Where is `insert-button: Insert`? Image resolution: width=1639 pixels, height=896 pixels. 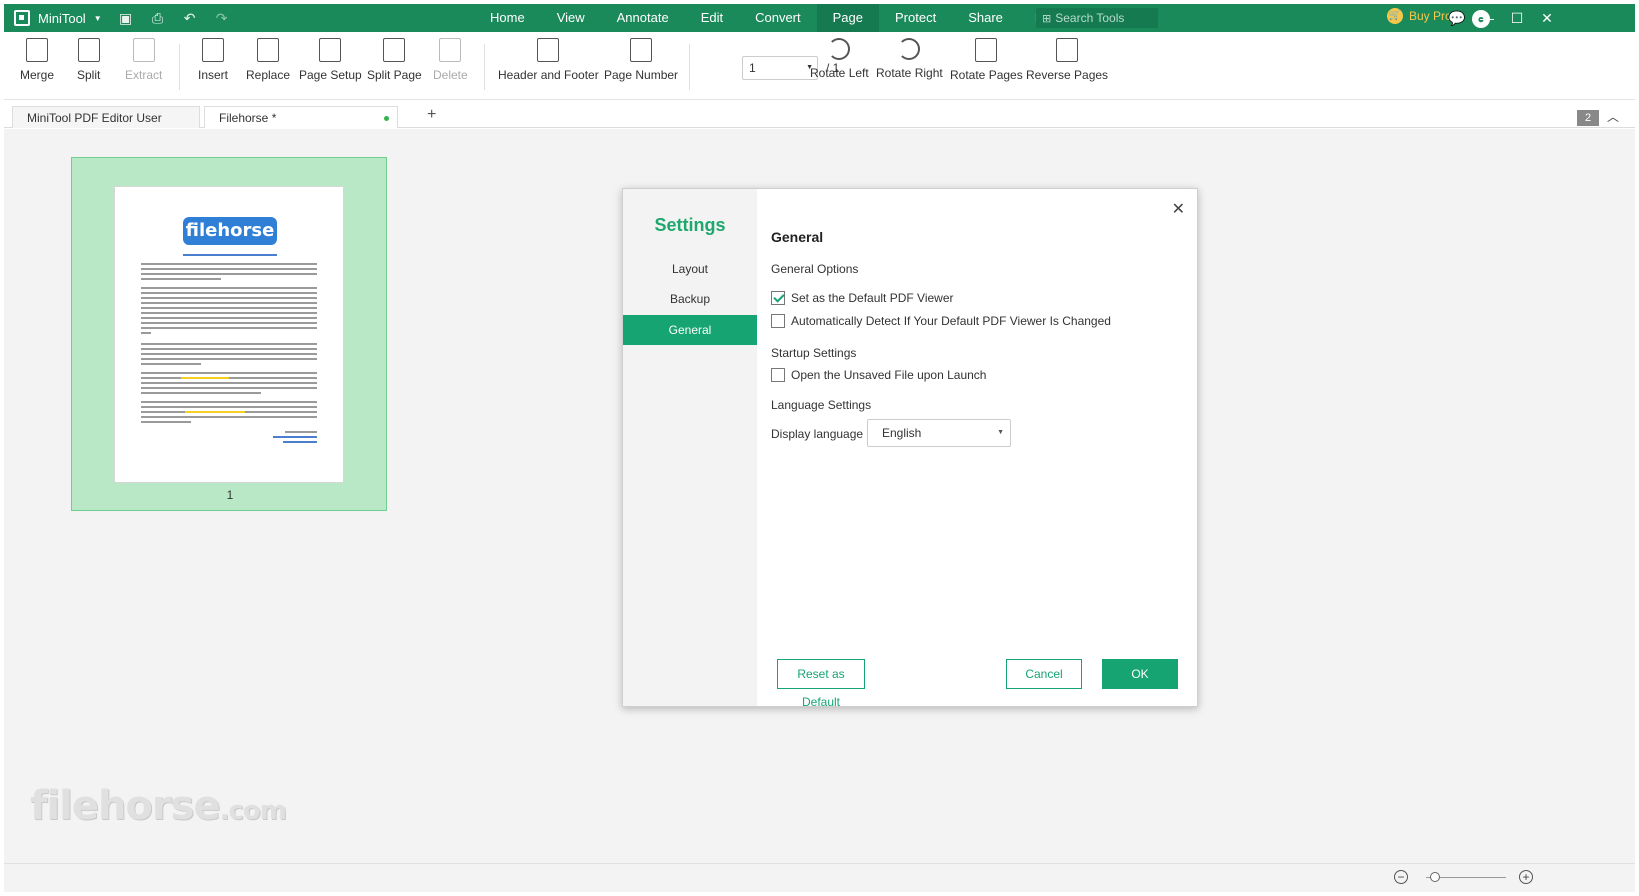
insert-button: Insert is located at coordinates (213, 60).